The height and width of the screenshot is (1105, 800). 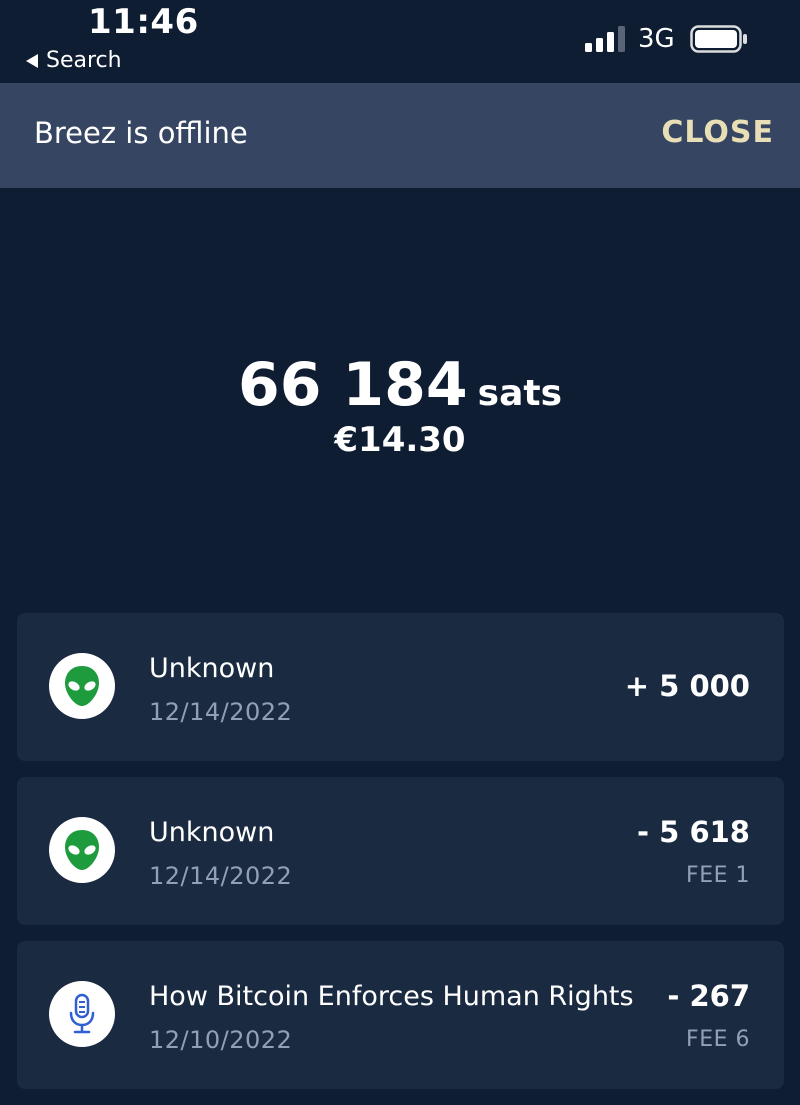 I want to click on offline-banner: Breez is offline CLOSE, so click(x=400, y=135).